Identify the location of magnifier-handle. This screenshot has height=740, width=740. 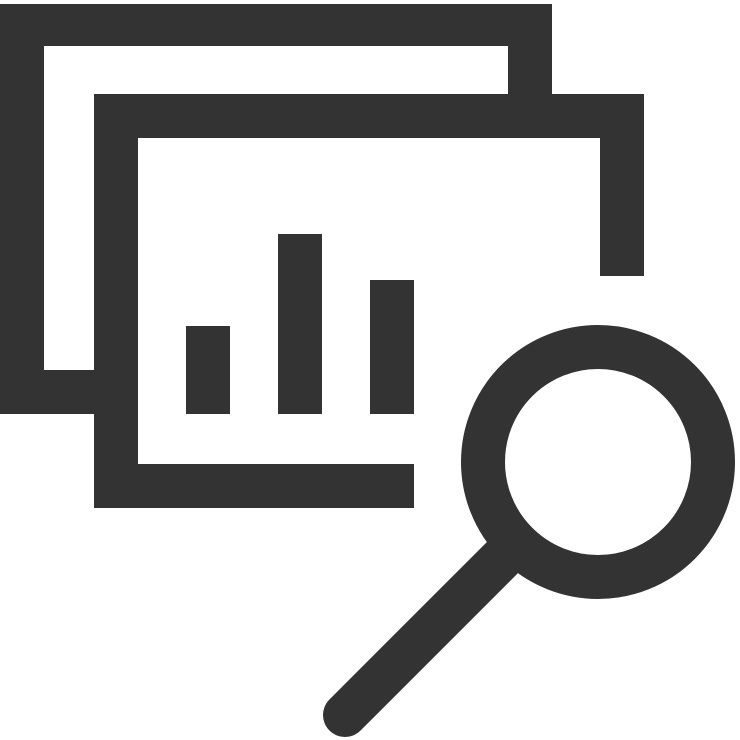
(425, 635).